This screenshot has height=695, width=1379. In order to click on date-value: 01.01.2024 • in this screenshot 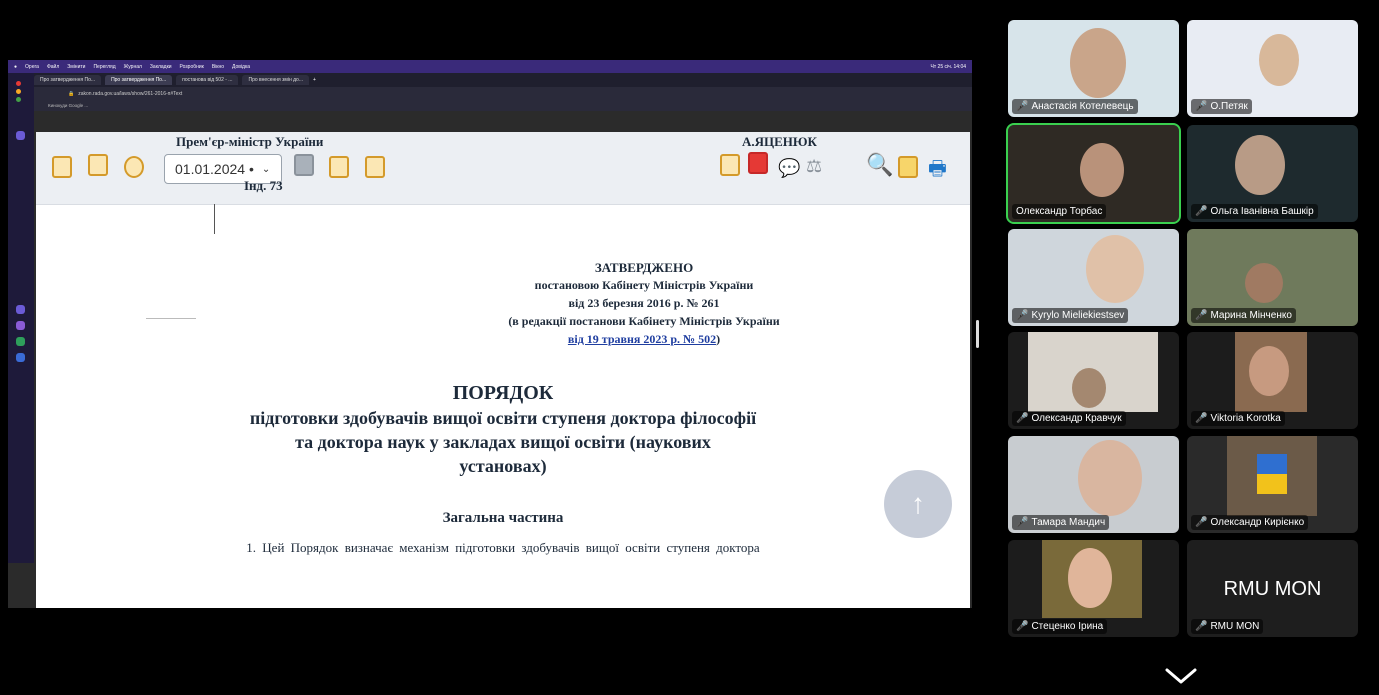, I will do `click(214, 169)`.